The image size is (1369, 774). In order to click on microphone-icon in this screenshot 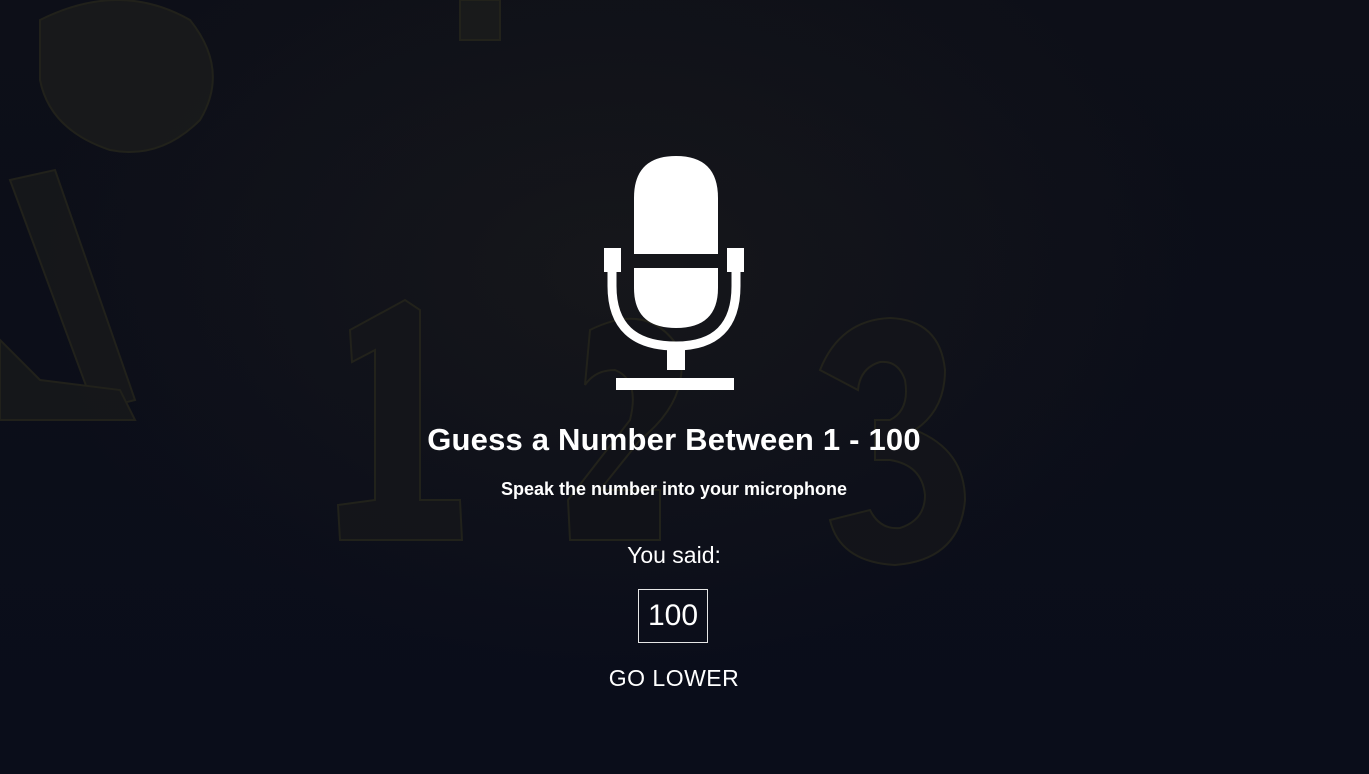, I will do `click(674, 274)`.